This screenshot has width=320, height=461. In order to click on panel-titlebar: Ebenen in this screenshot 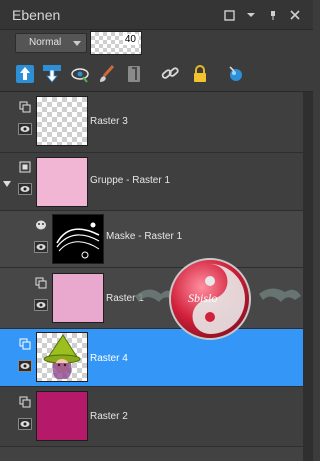, I will do `click(156, 15)`.